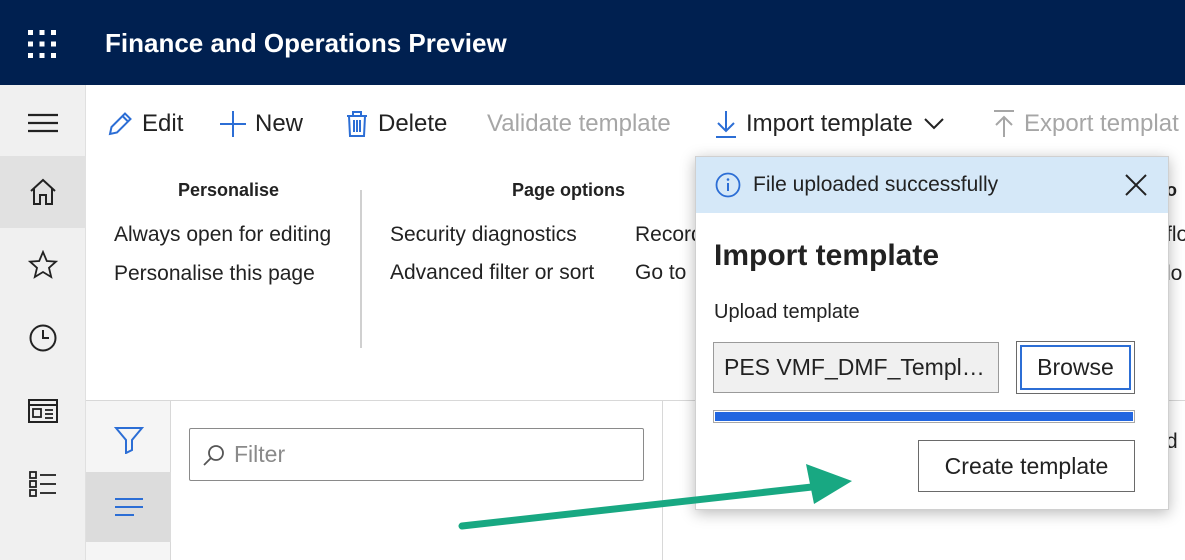  I want to click on validate-template-label: Validate template, so click(579, 123).